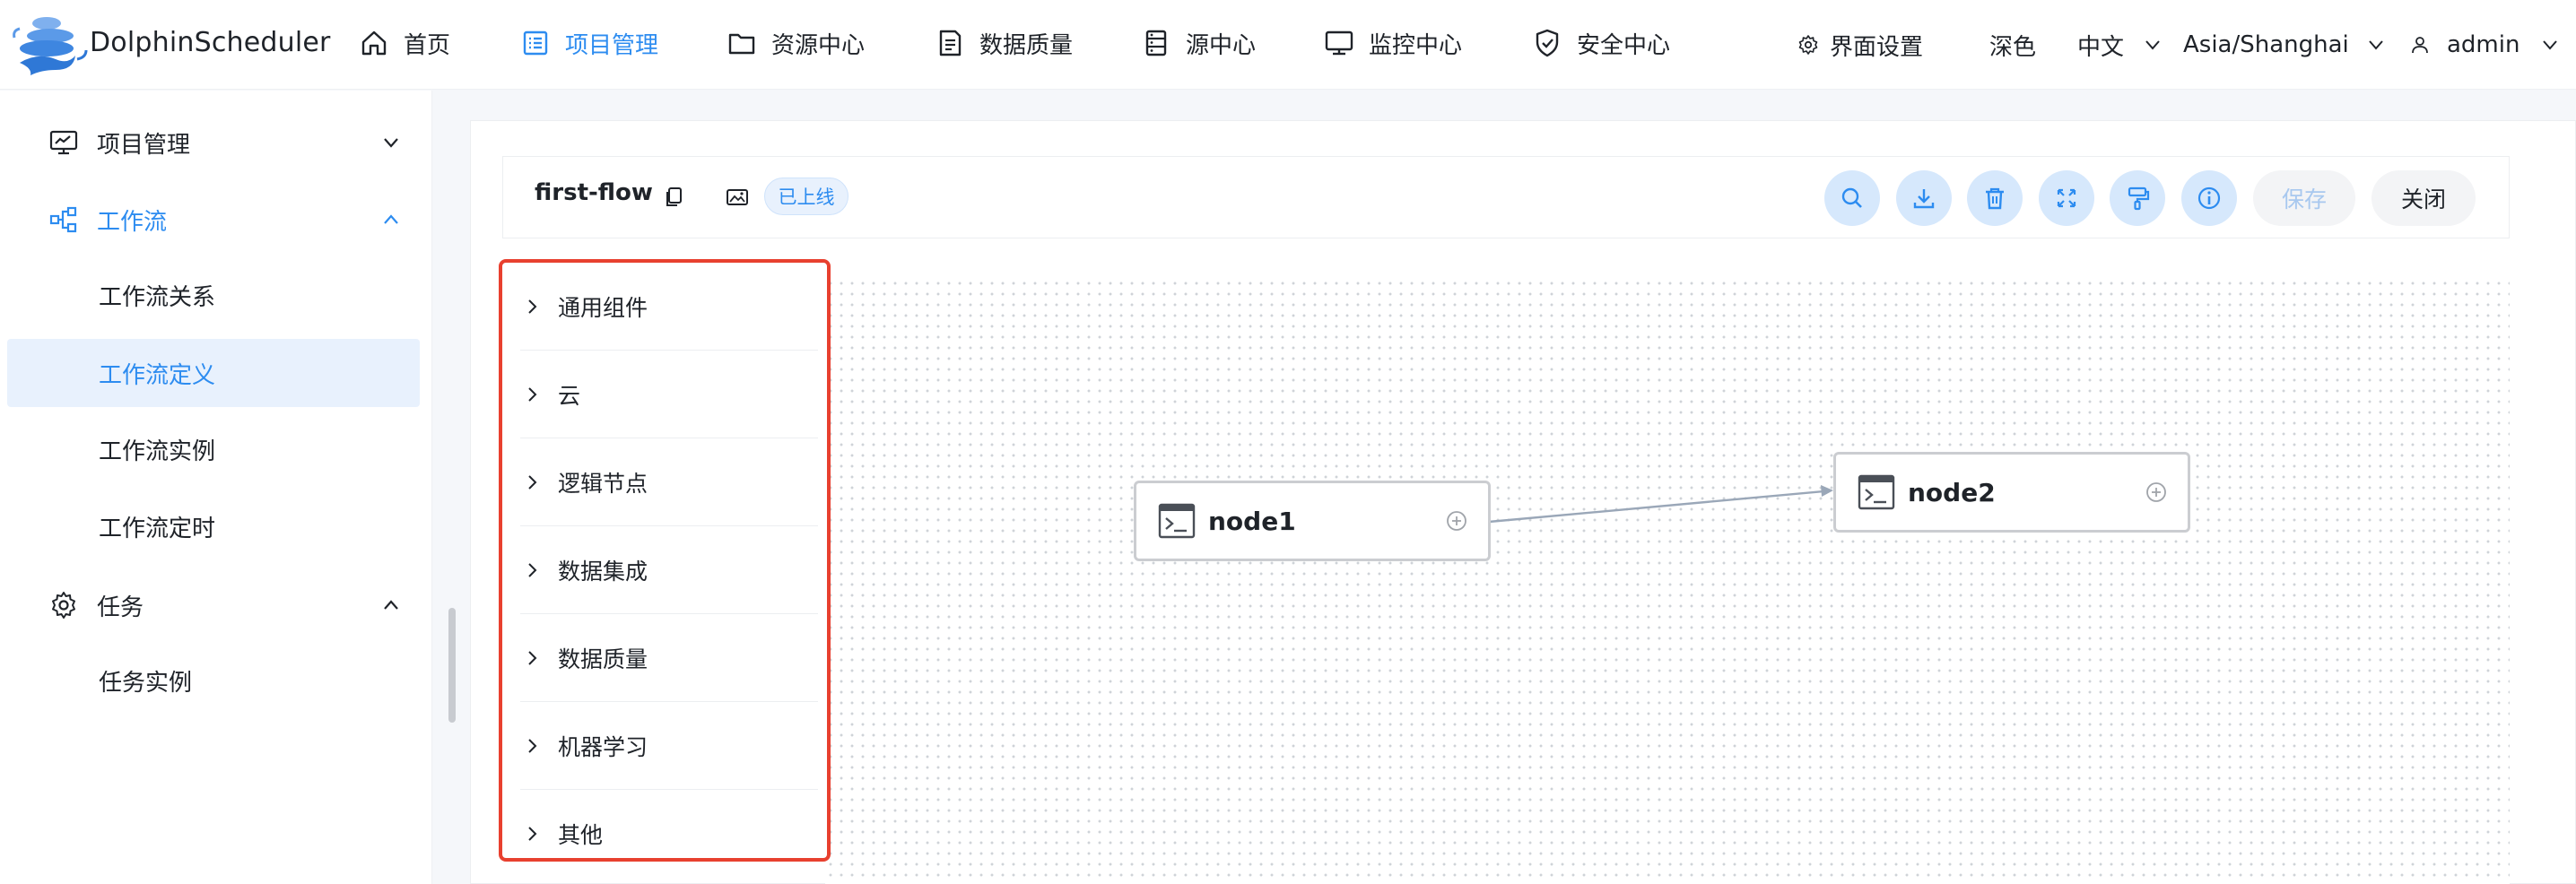 The width and height of the screenshot is (2576, 884). Describe the element at coordinates (213, 295) in the screenshot. I see `sidebar-item-workflow-relation: 工作流关系` at that location.